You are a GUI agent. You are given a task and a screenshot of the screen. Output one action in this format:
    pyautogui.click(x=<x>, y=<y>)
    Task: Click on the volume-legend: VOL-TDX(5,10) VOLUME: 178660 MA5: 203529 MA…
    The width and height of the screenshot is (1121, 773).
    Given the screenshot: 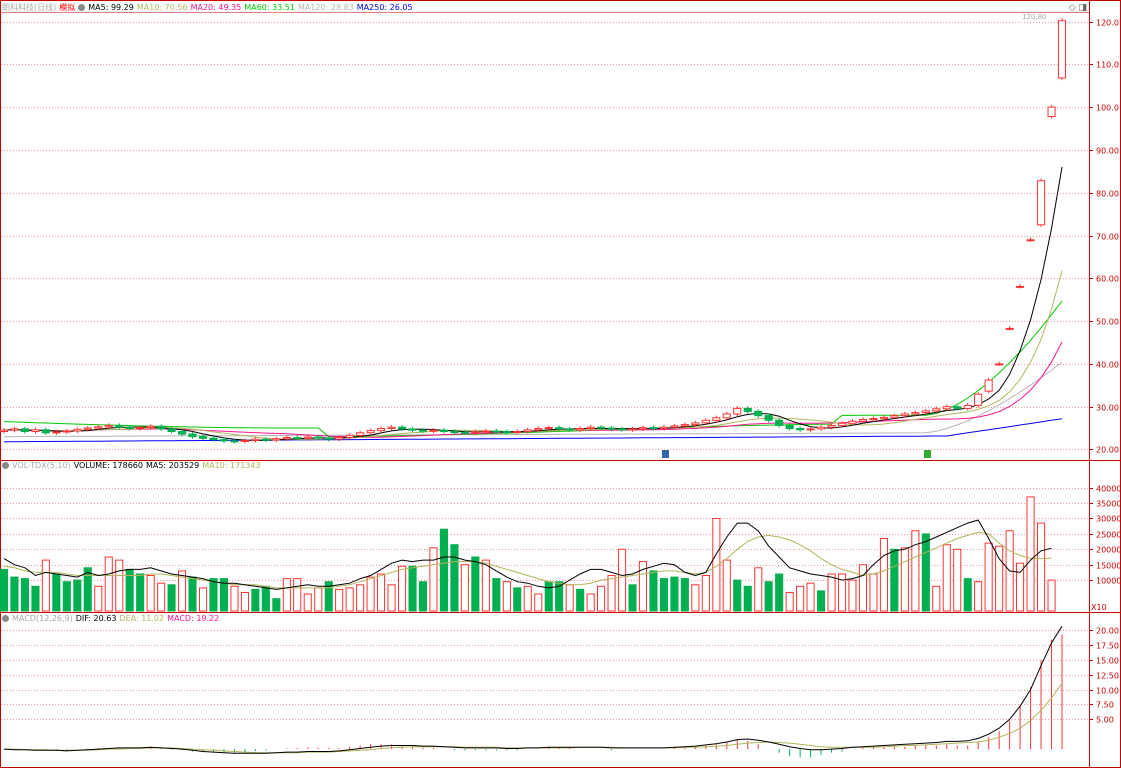 What is the action you would take?
    pyautogui.click(x=133, y=466)
    